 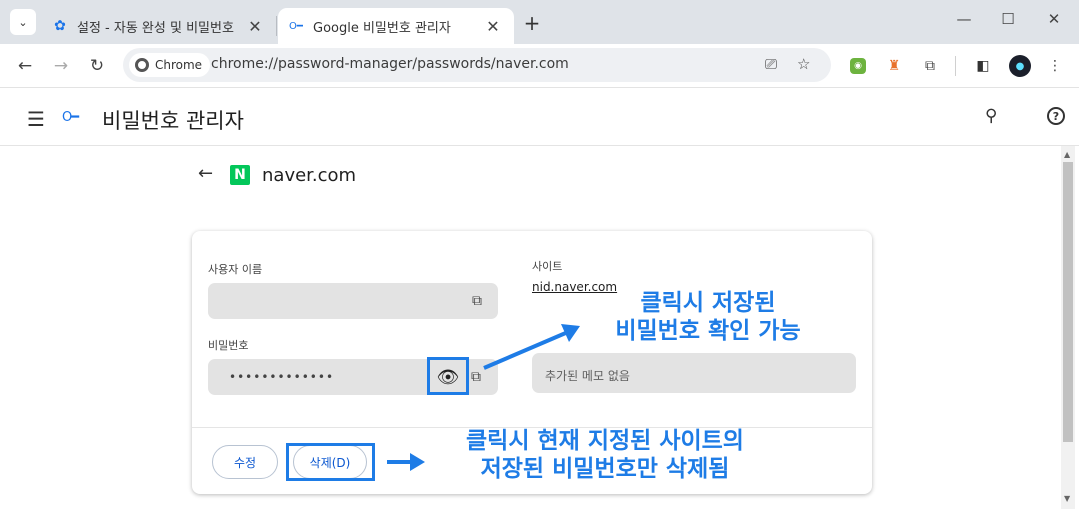 What do you see at coordinates (228, 345) in the screenshot?
I see `password-label: 비밀번호` at bounding box center [228, 345].